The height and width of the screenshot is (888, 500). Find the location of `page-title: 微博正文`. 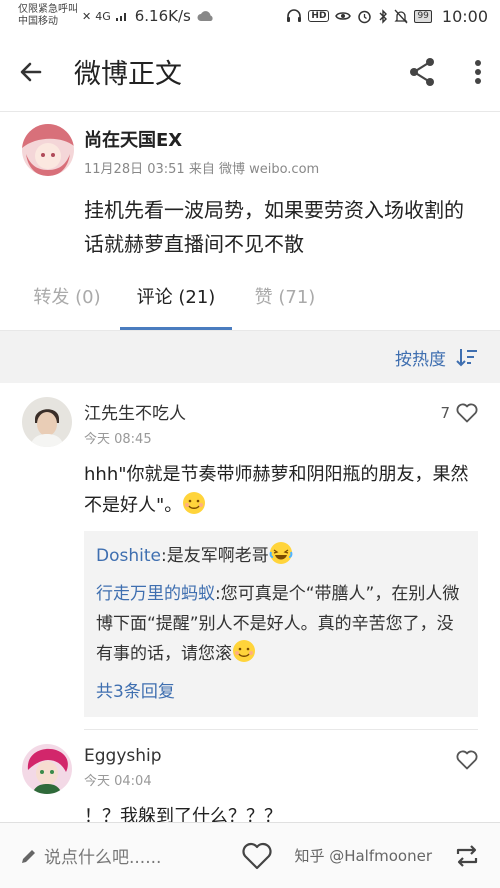

page-title: 微博正文 is located at coordinates (128, 74).